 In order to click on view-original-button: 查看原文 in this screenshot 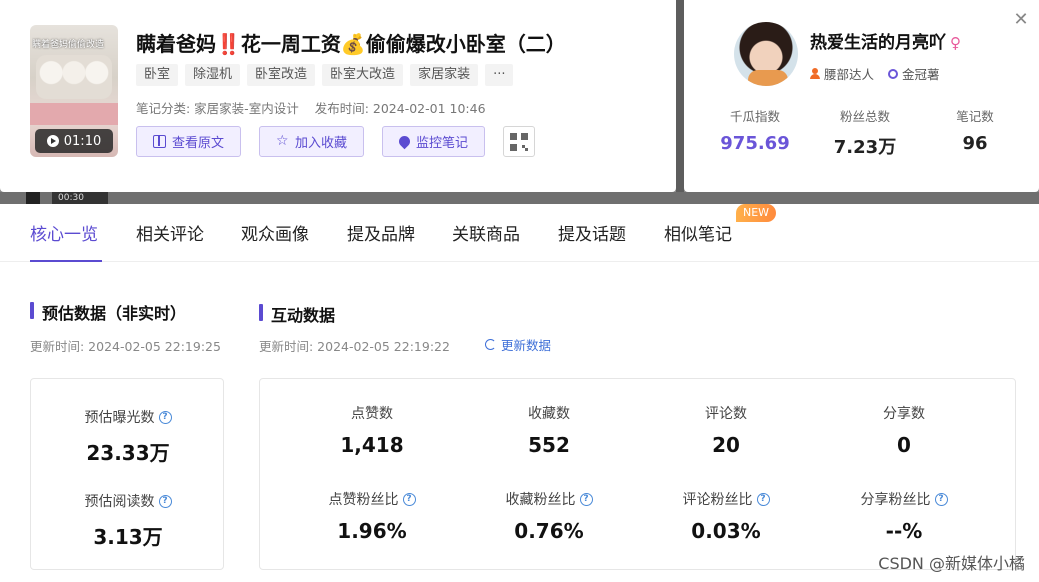, I will do `click(189, 141)`.